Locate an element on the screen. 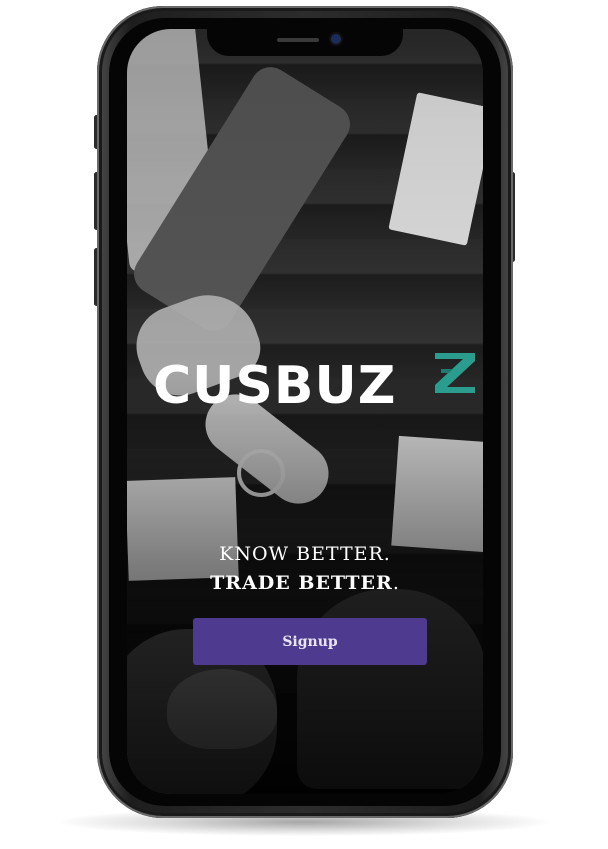 This screenshot has height=849, width=608. logo-wordmark: CUSBUZ is located at coordinates (275, 386).